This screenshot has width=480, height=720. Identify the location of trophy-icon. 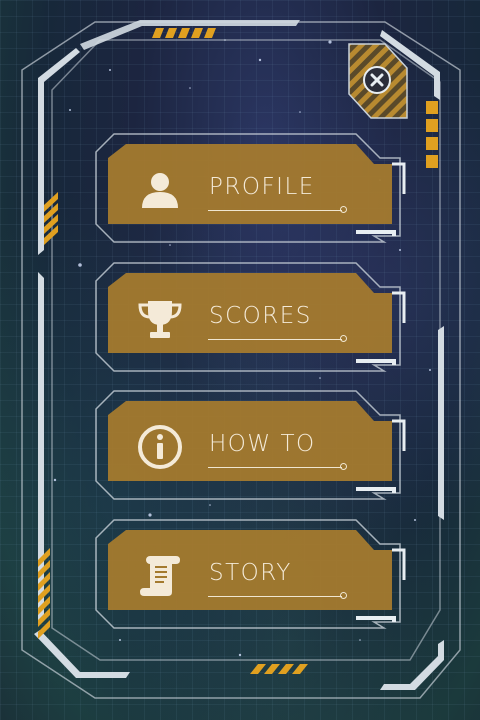
(160, 319).